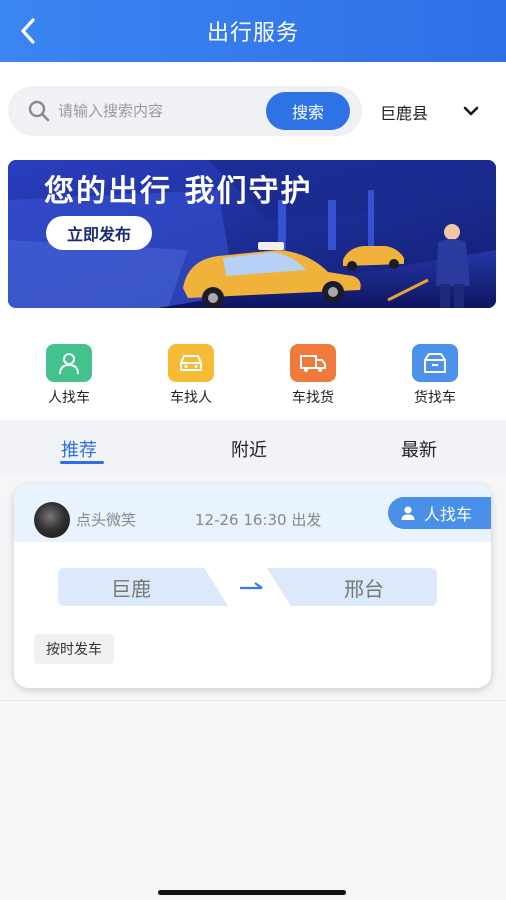 Image resolution: width=506 pixels, height=900 pixels. Describe the element at coordinates (143, 587) in the screenshot. I see `route-origin: 巨鹿` at that location.